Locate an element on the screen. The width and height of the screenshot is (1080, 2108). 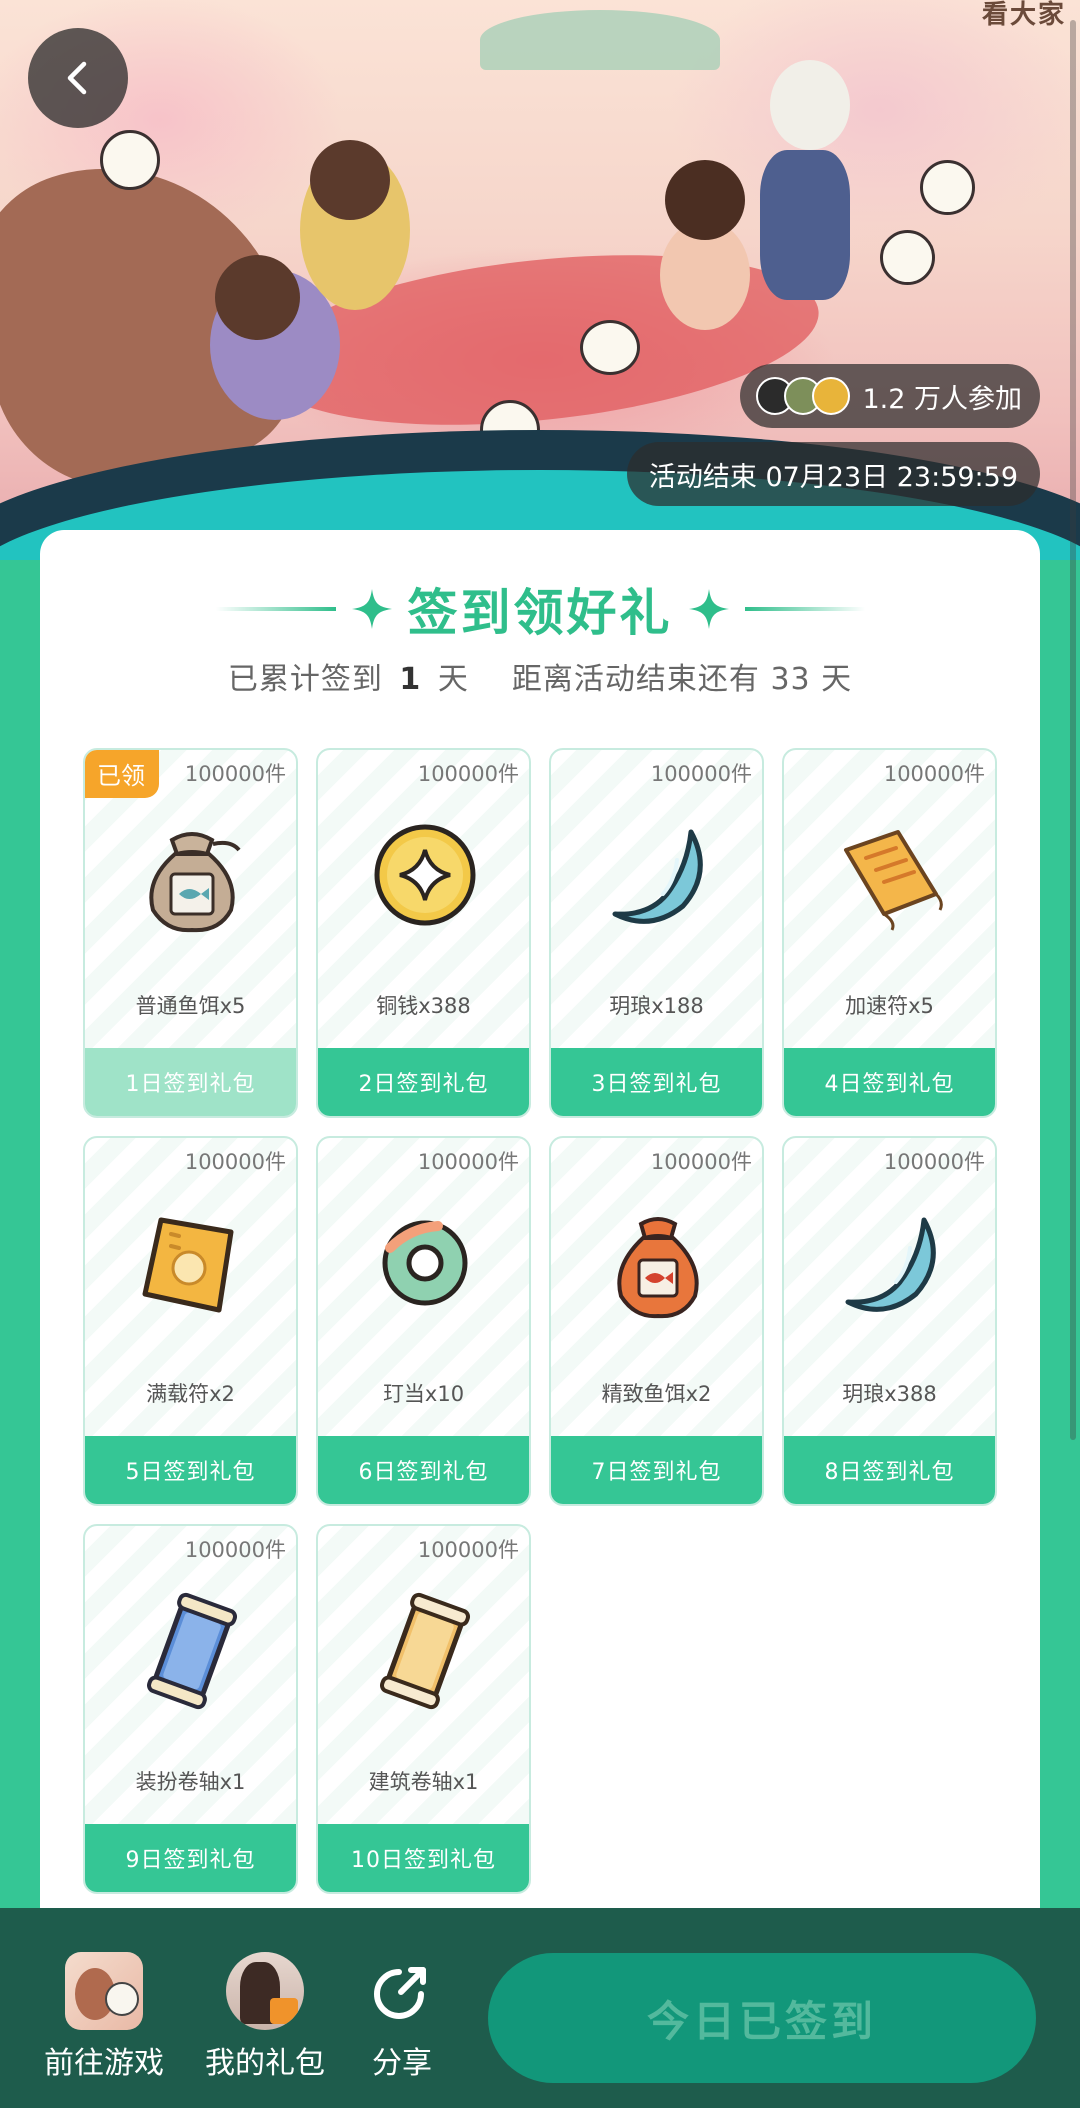
ring-icon is located at coordinates (425, 1263).